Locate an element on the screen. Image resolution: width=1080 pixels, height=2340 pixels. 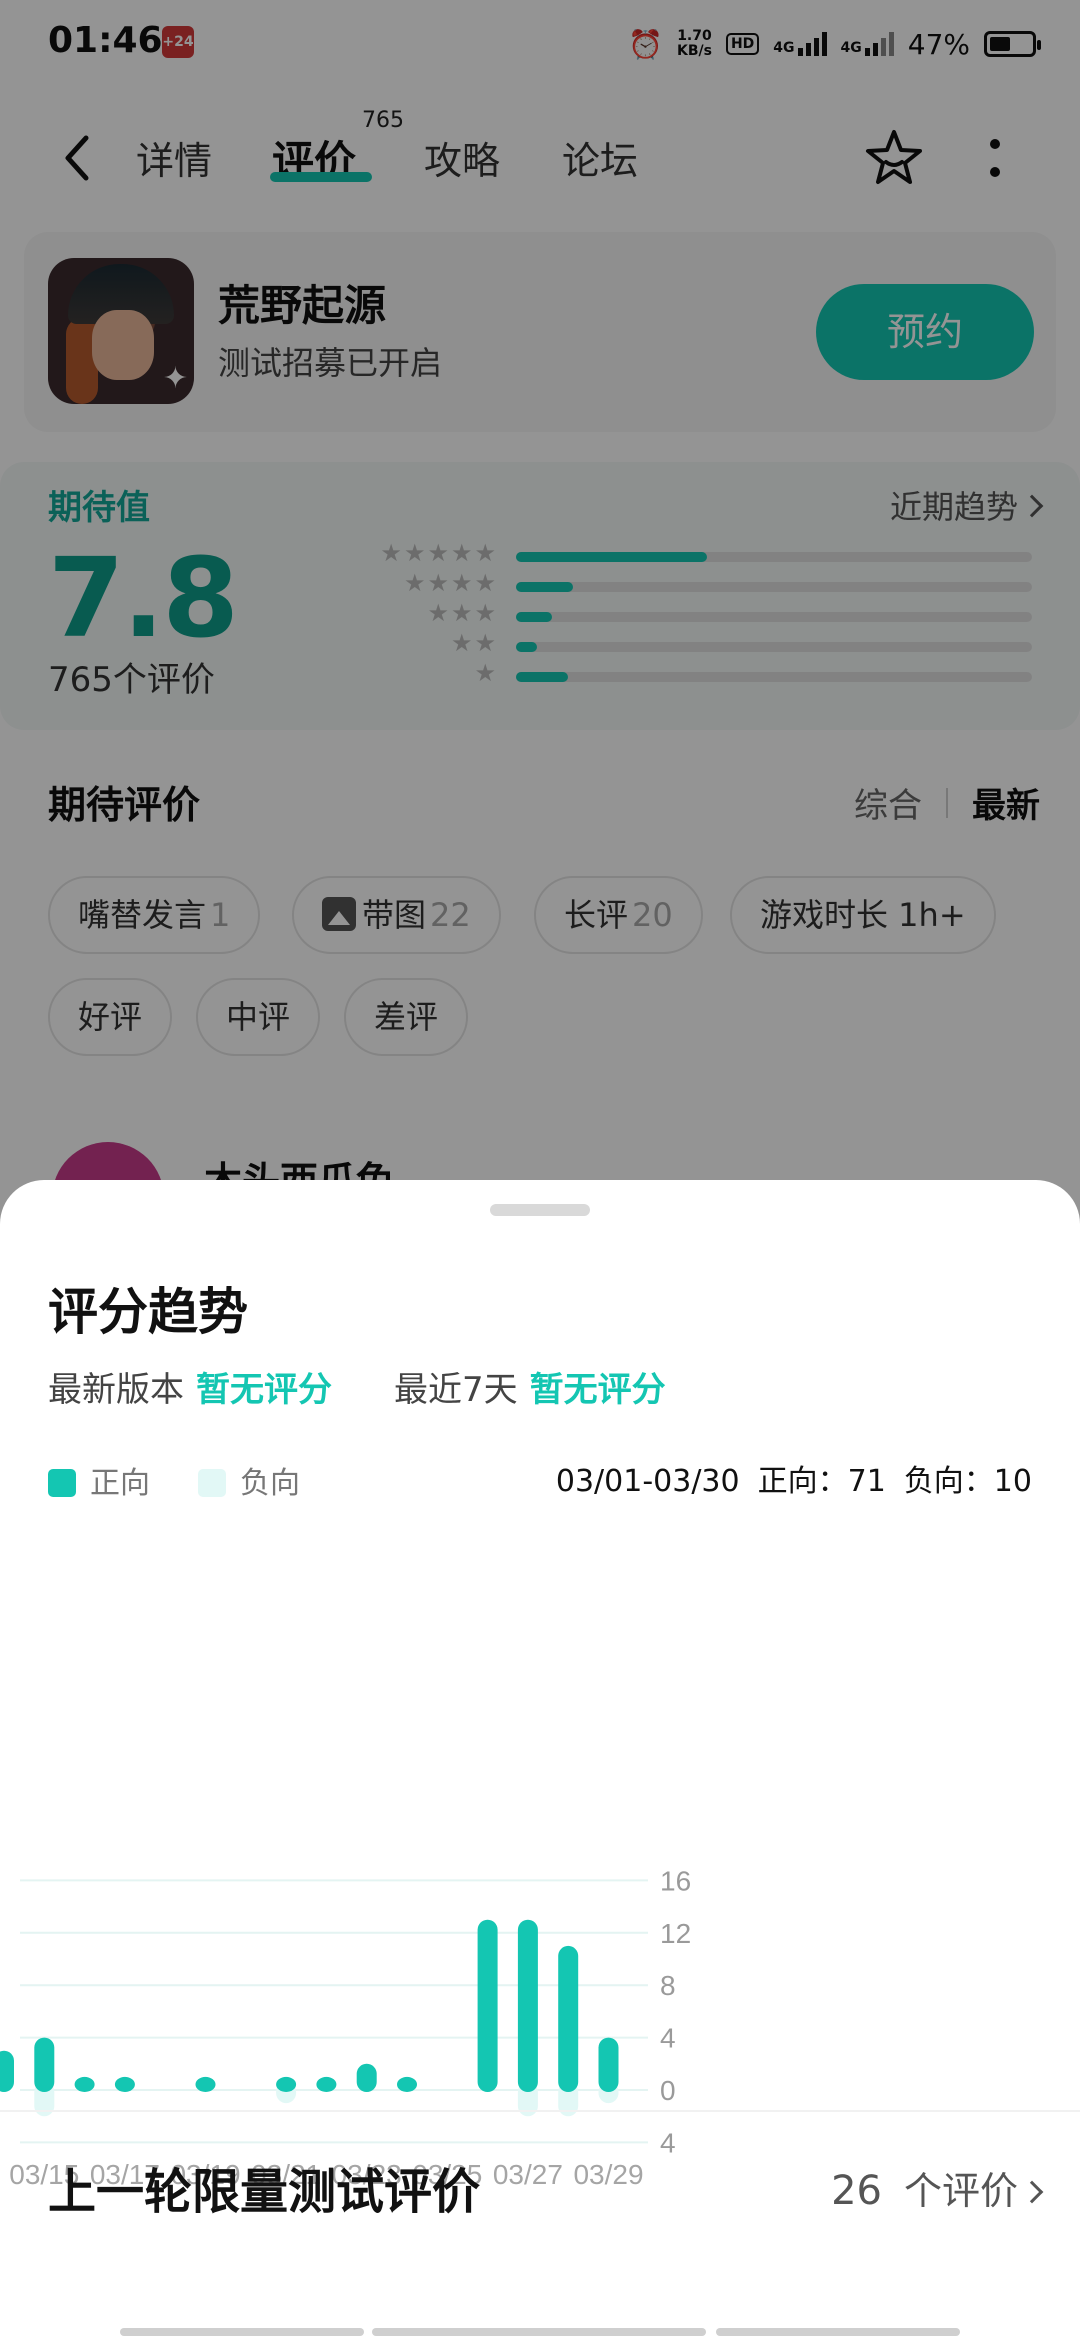
legend-positive: 正向 is located at coordinates (99, 1480).